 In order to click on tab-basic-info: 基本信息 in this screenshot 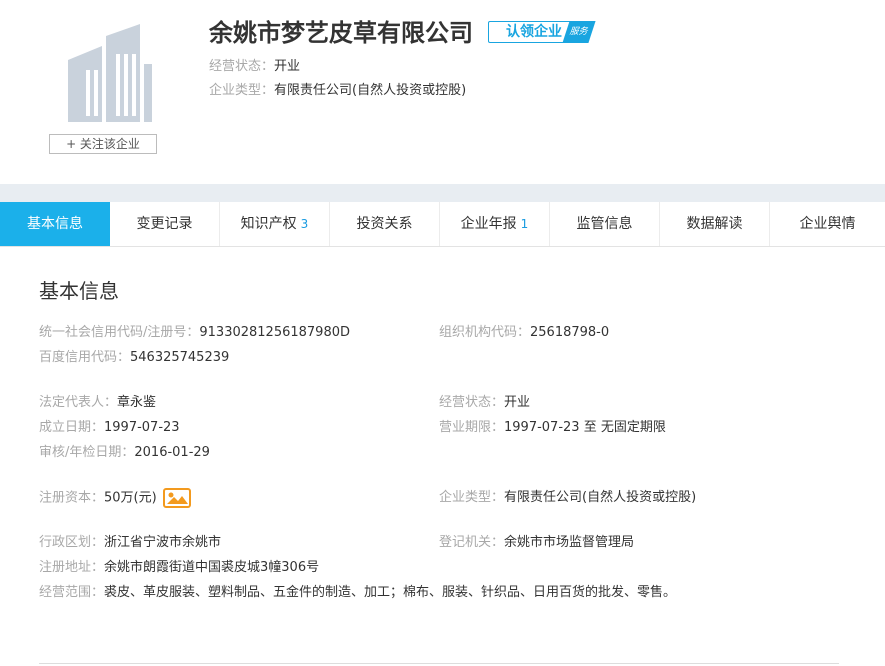, I will do `click(55, 224)`.